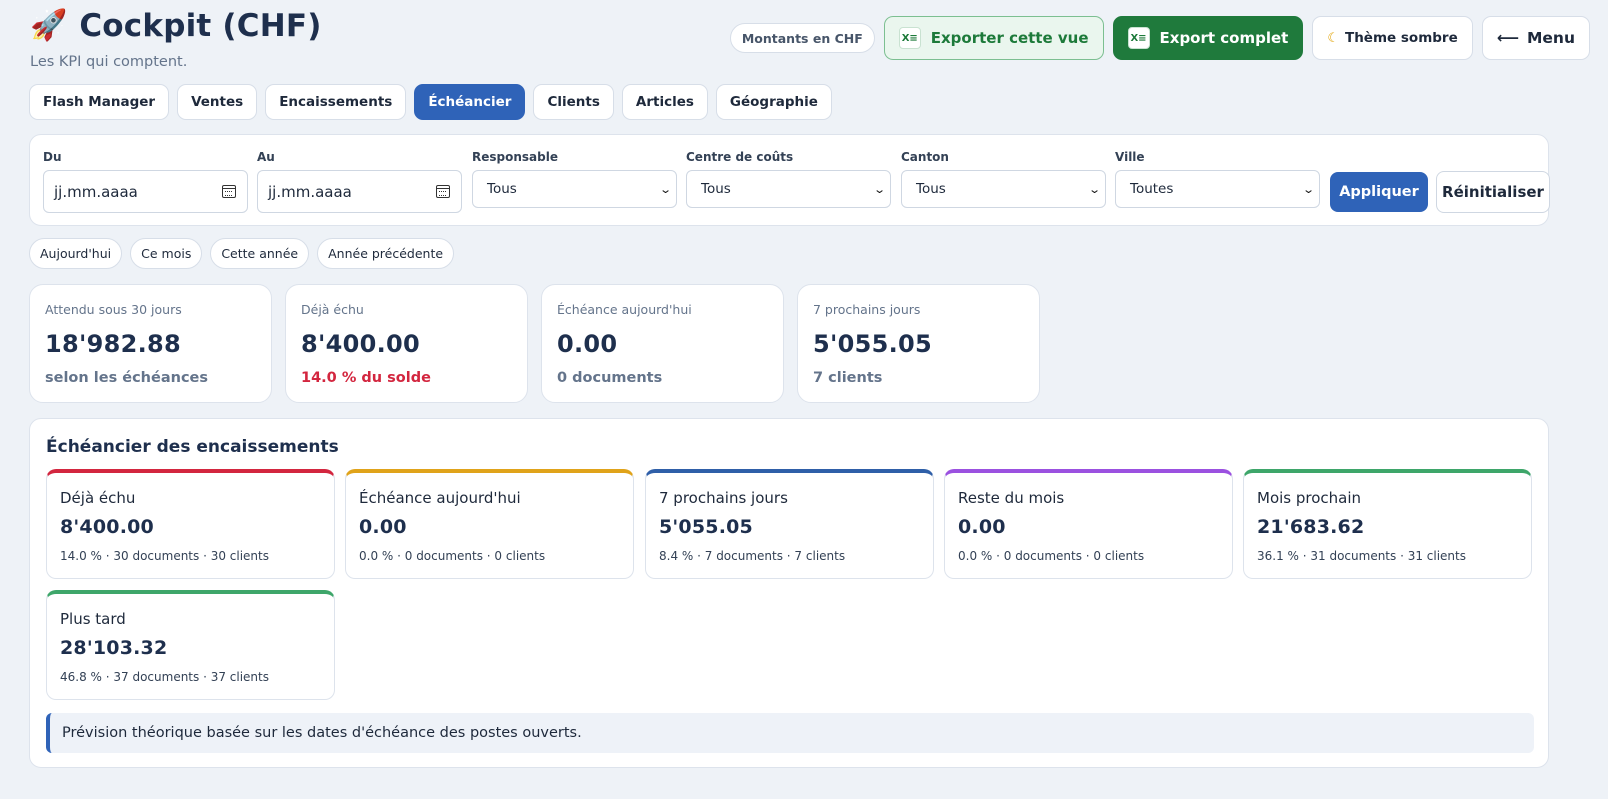 The image size is (1608, 799). Describe the element at coordinates (788, 189) in the screenshot. I see `cost-center-select: Tous ⌄` at that location.